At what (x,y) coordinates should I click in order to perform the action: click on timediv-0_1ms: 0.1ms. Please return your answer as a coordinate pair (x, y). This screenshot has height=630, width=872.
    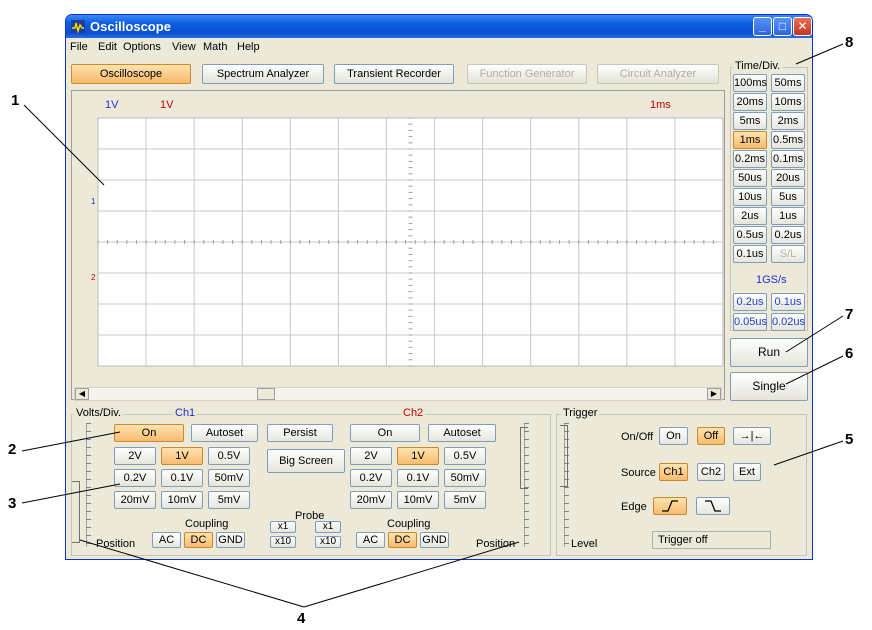
    Looking at the image, I should click on (788, 159).